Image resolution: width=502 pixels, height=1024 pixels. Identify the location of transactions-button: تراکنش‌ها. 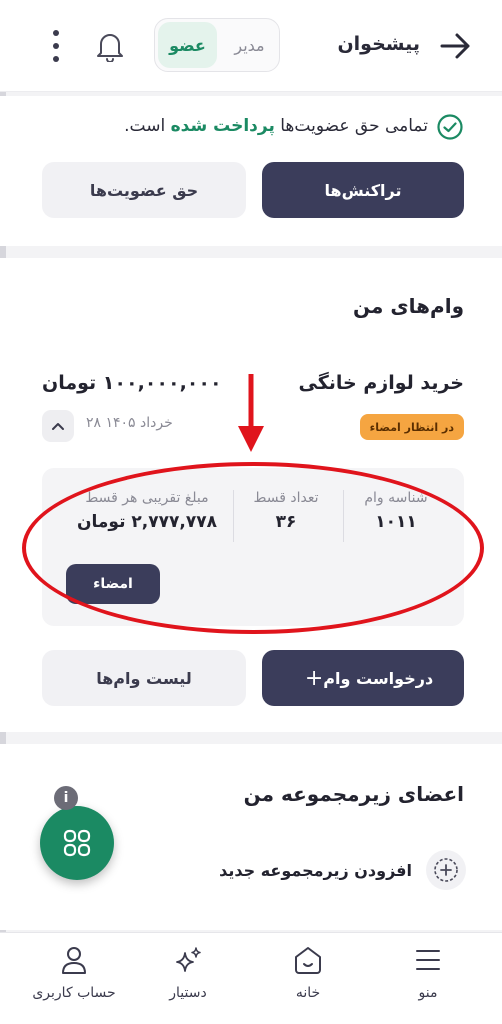
(363, 190).